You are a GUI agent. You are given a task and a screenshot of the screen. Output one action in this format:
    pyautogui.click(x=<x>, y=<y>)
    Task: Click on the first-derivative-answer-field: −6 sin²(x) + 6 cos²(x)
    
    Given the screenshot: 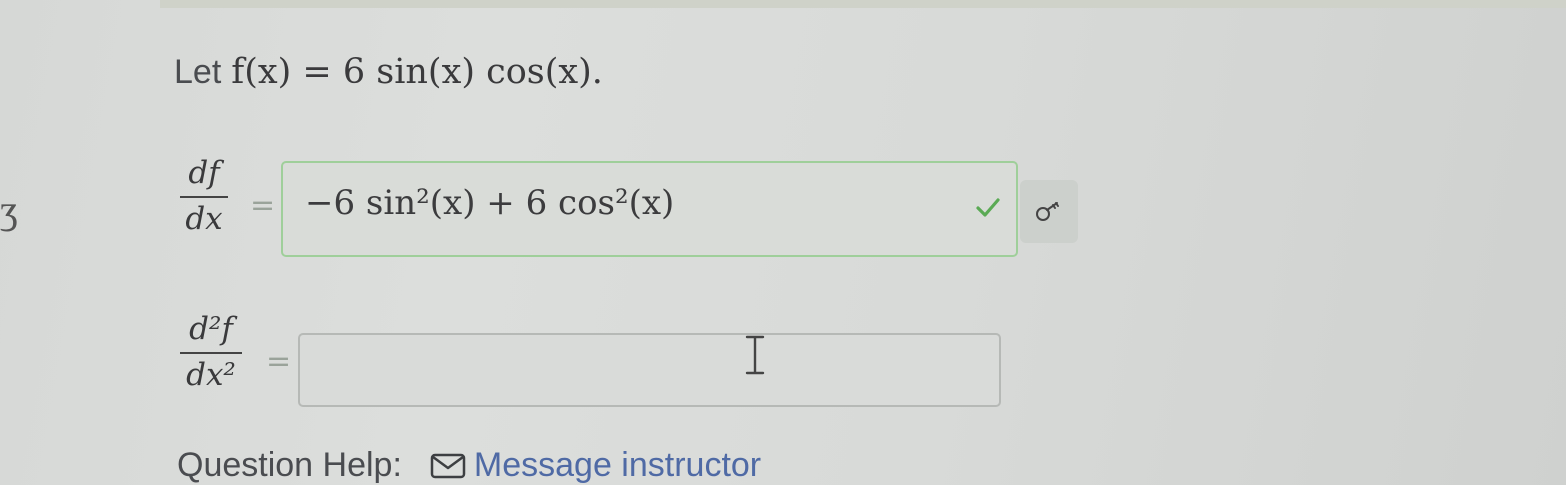 What is the action you would take?
    pyautogui.click(x=649, y=209)
    